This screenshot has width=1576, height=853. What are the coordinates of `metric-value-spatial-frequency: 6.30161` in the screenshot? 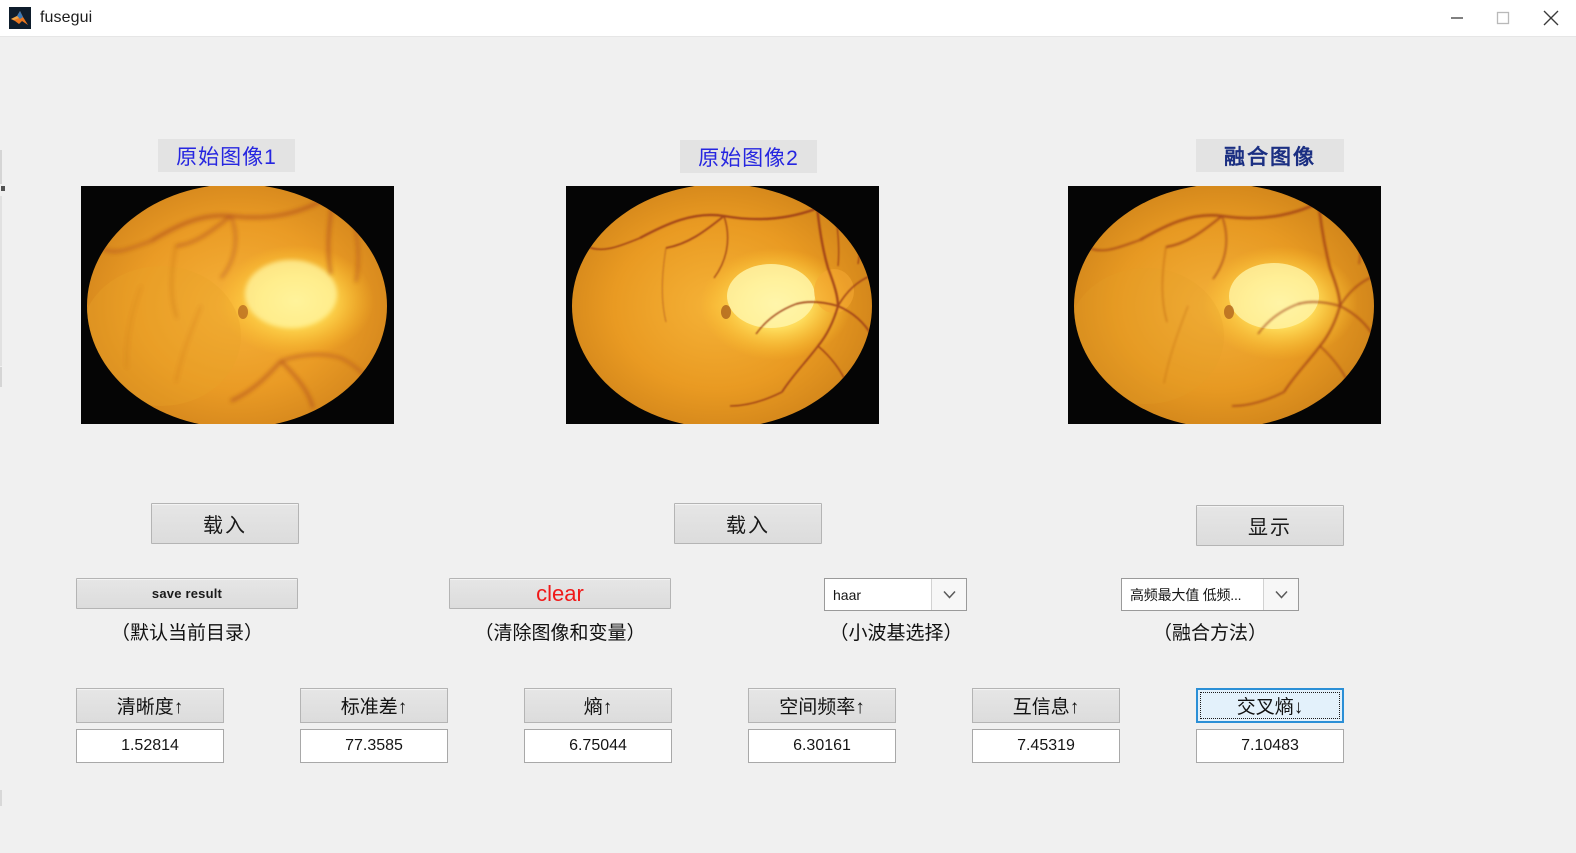 It's located at (822, 746).